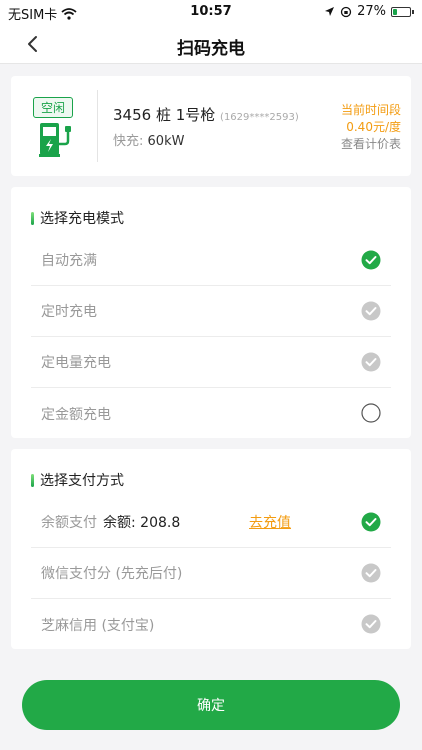 Image resolution: width=422 pixels, height=750 pixels. I want to click on payment-option-wechat: 微信支付分 (先充后付), so click(211, 573).